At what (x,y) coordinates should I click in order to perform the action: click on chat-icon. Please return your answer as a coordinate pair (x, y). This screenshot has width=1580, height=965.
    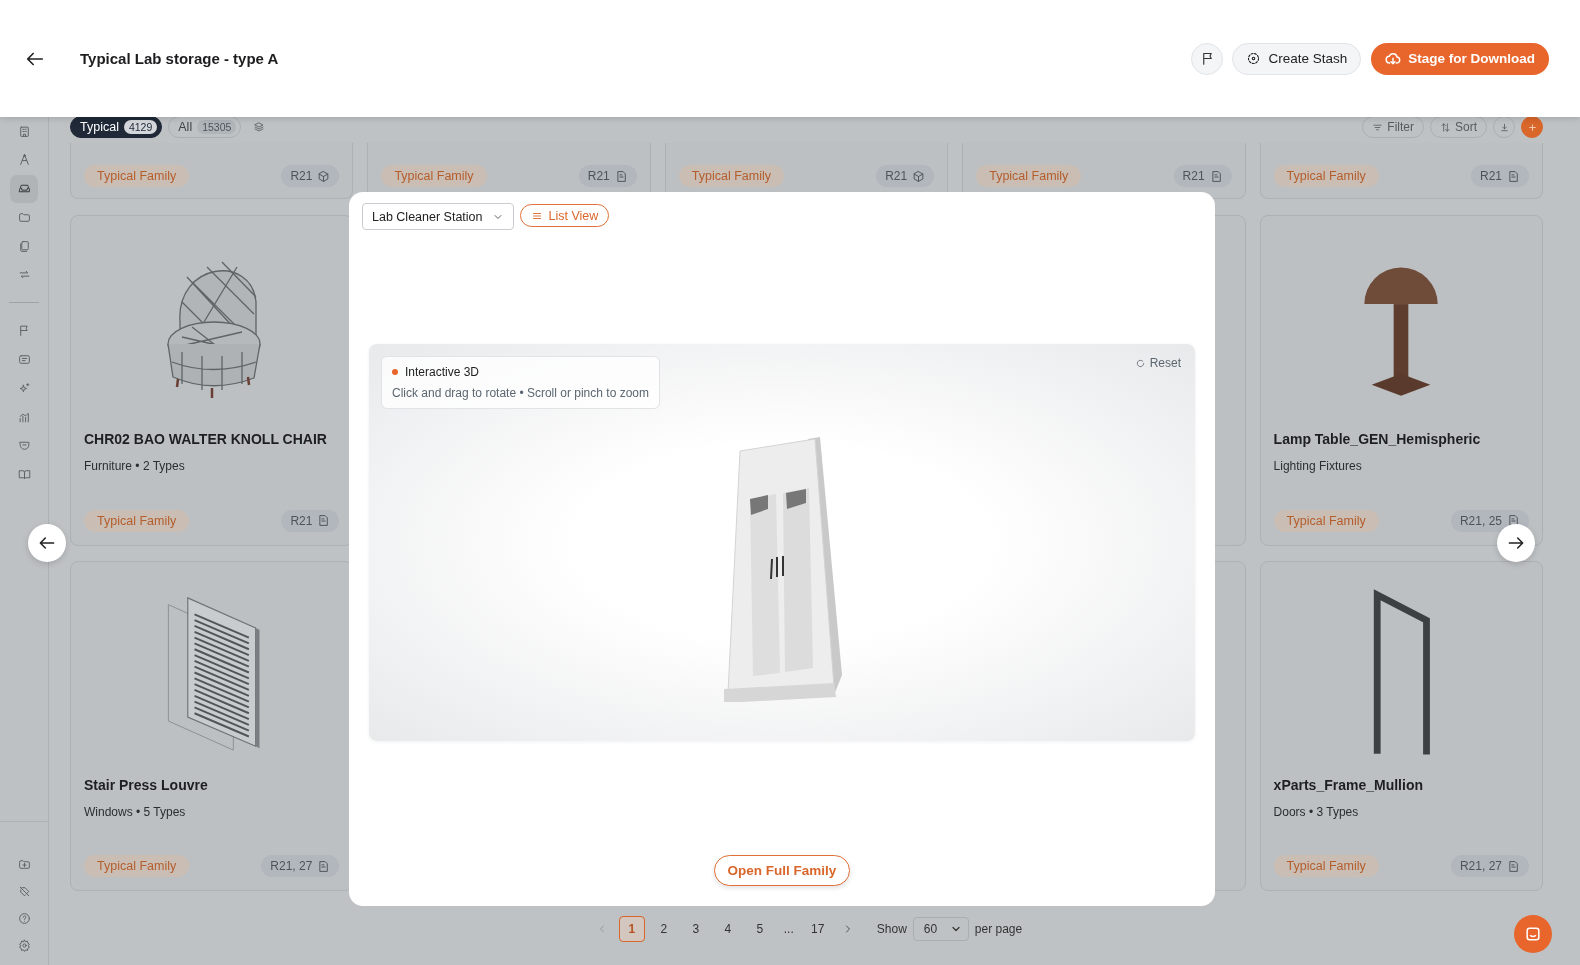
    Looking at the image, I should click on (1533, 934).